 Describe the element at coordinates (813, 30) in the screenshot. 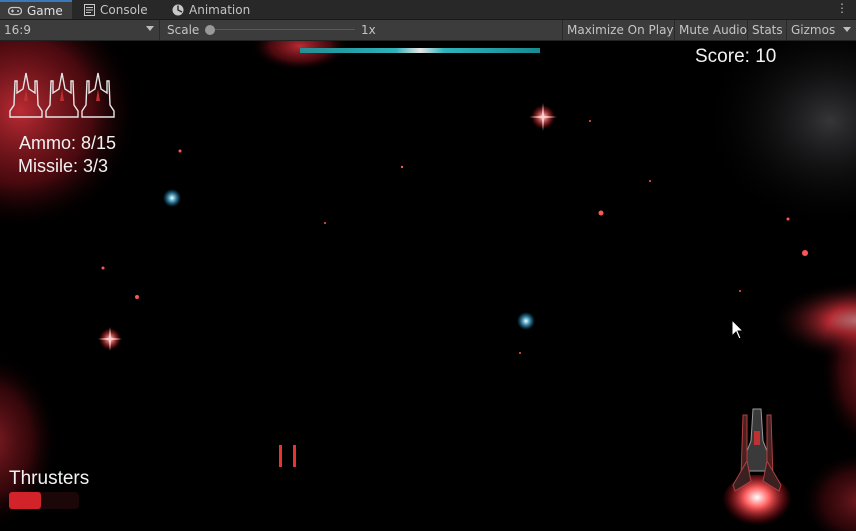

I see `gizmos-label: Gizmos` at that location.